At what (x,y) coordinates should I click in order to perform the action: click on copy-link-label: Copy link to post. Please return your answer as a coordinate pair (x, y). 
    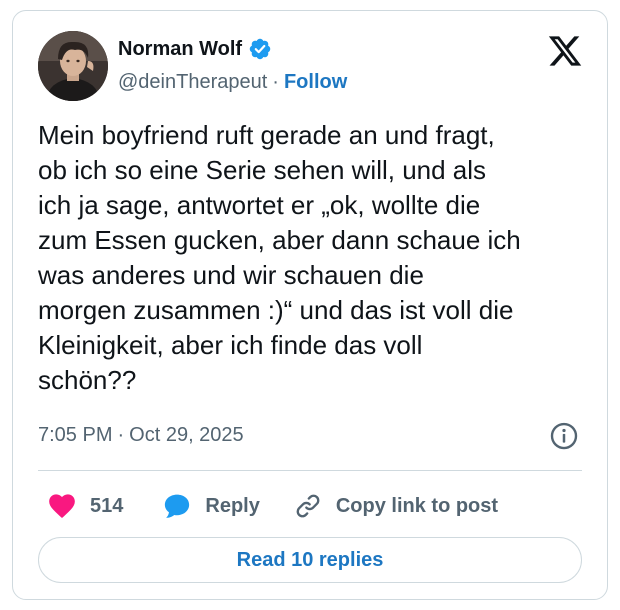
    Looking at the image, I should click on (417, 505).